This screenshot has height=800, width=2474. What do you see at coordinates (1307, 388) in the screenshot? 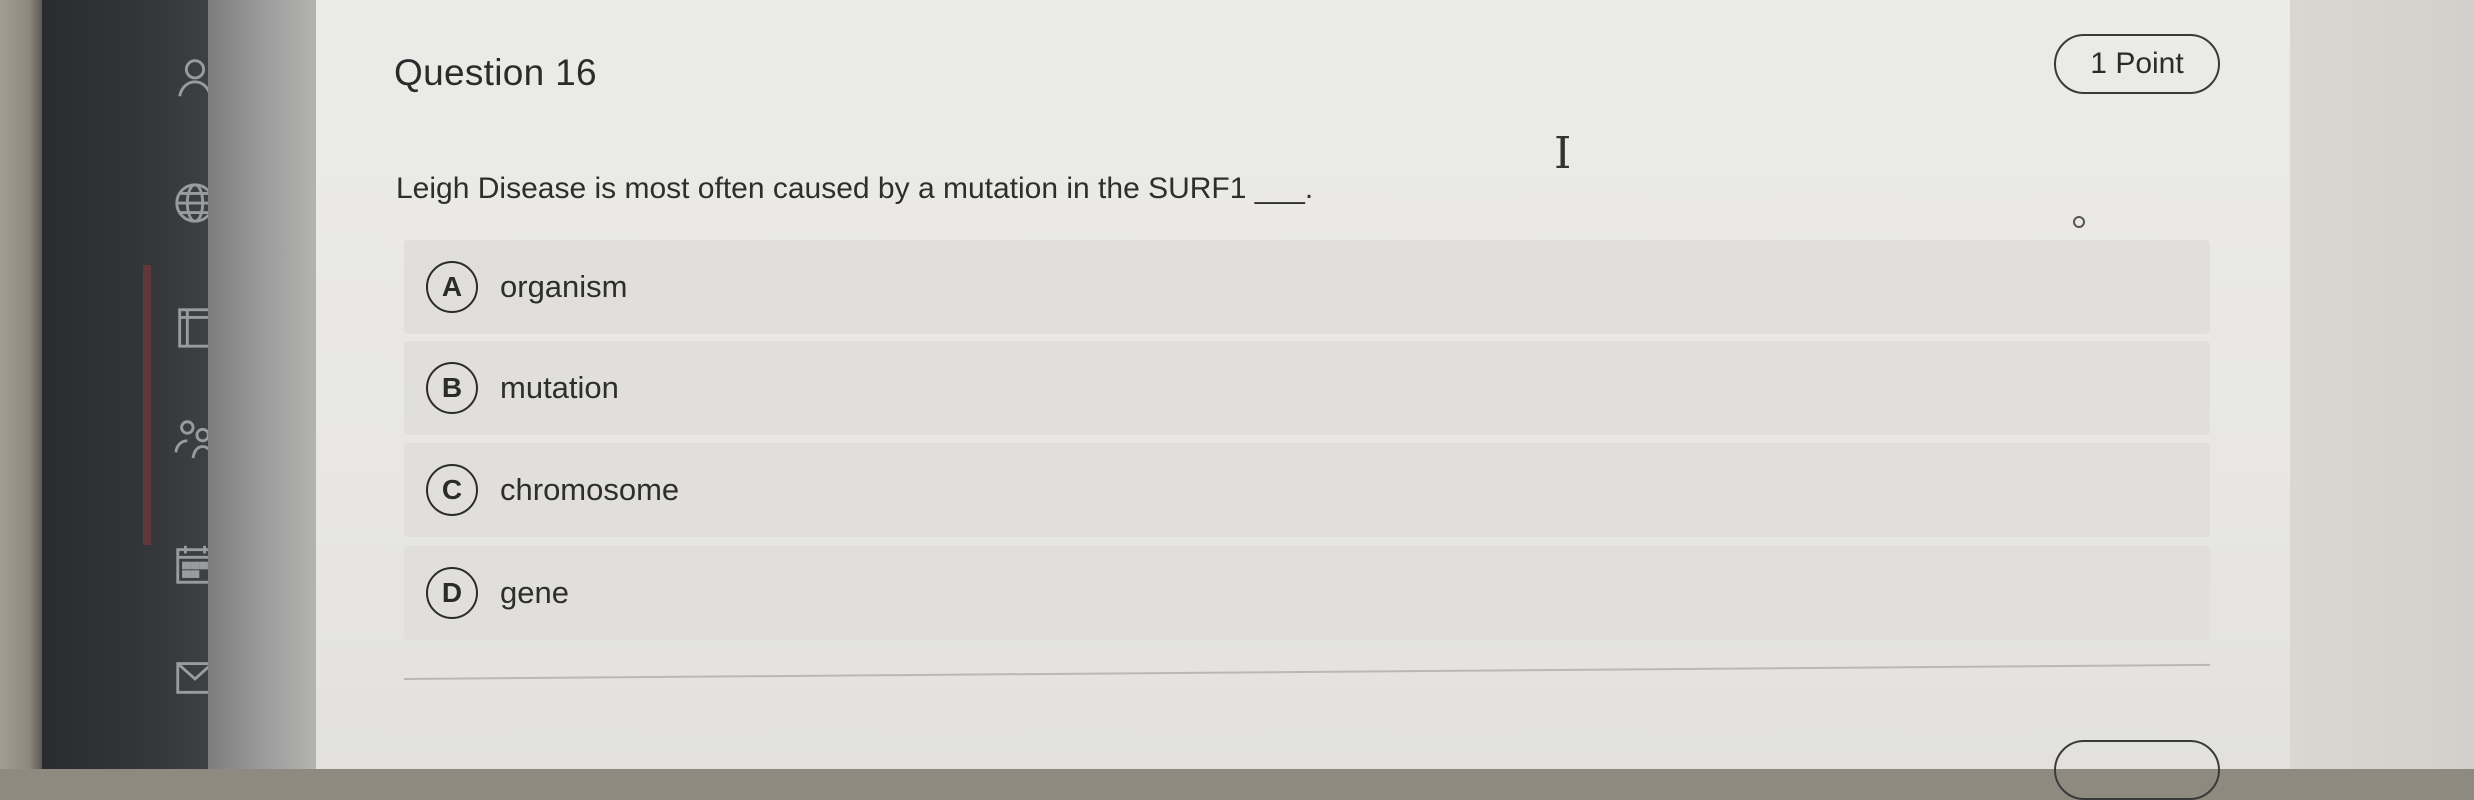
I see `option-b: B mutation` at bounding box center [1307, 388].